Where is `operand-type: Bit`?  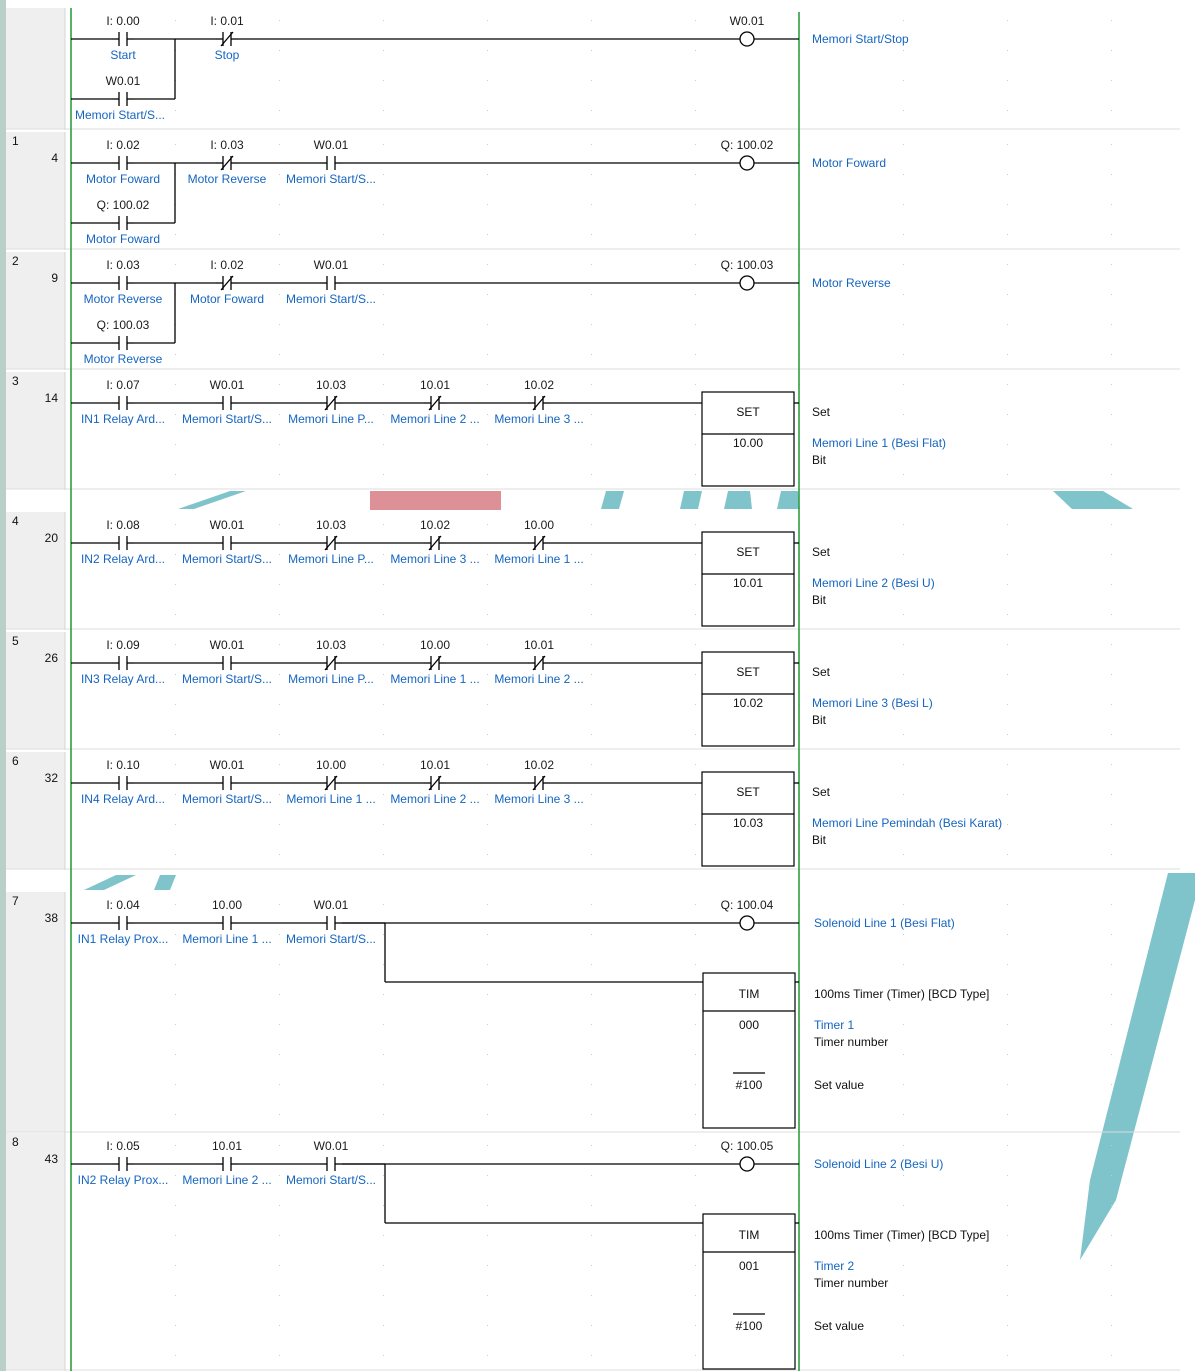
operand-type: Bit is located at coordinates (819, 720).